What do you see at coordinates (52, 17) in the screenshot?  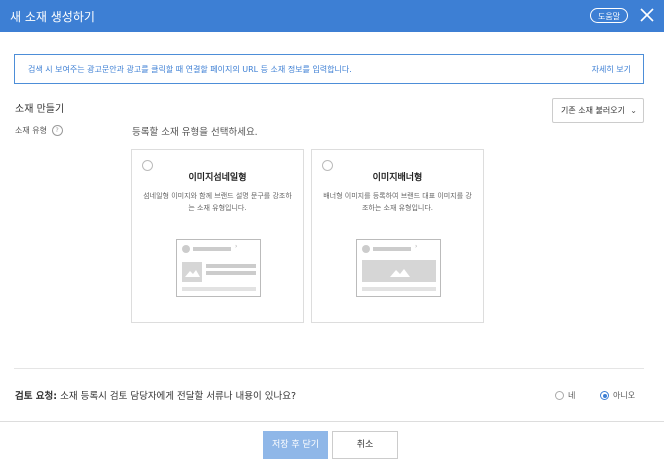 I see `modal-title: 새 소재 생성하기` at bounding box center [52, 17].